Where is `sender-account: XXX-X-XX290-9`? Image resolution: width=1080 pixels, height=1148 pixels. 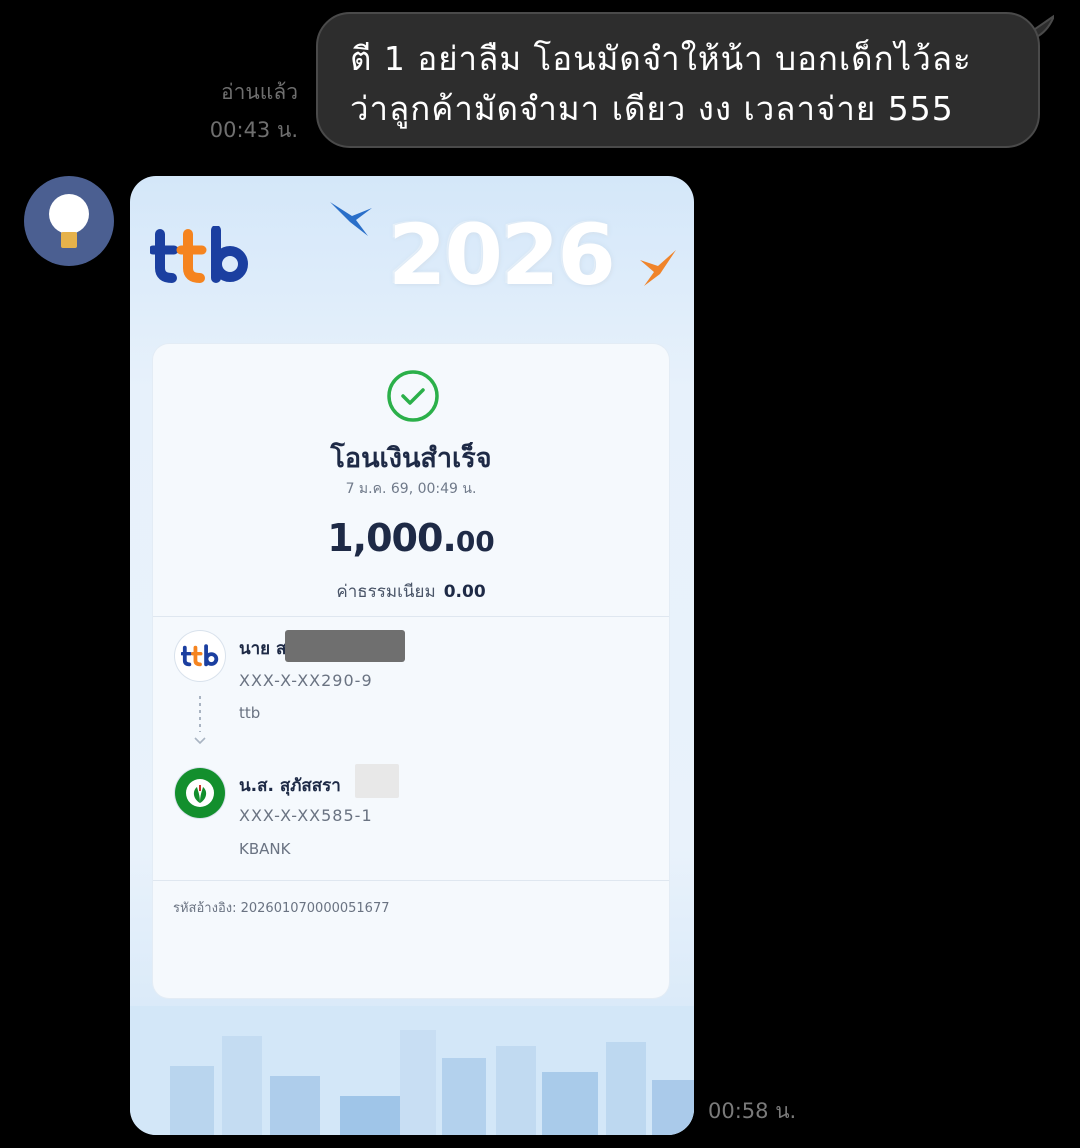 sender-account: XXX-X-XX290-9 is located at coordinates (306, 680).